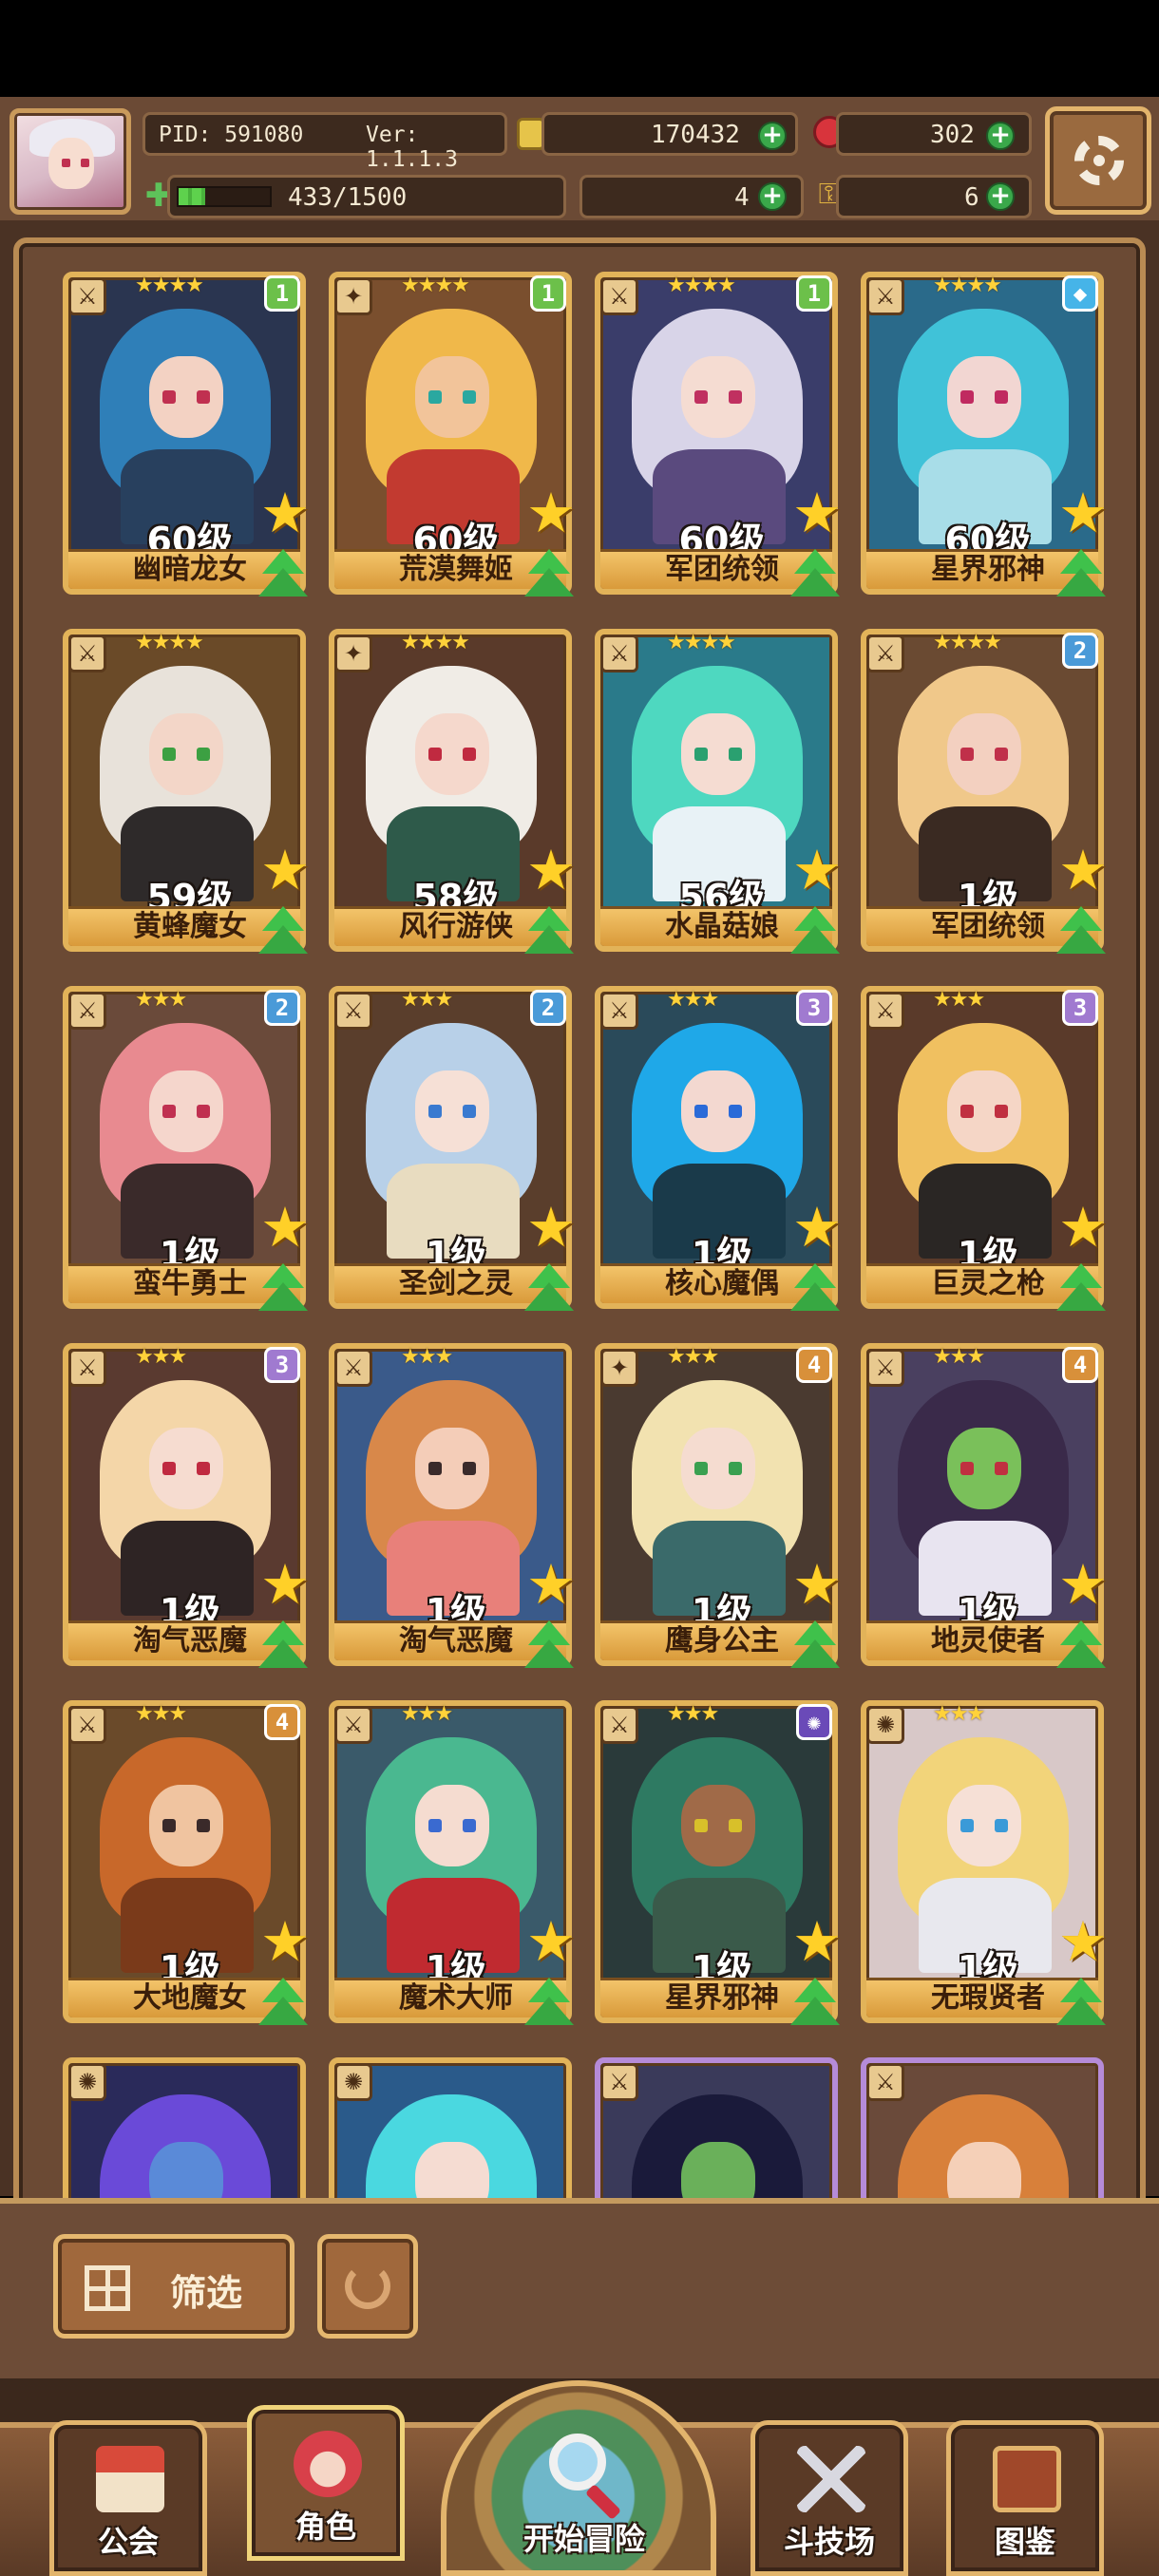 The width and height of the screenshot is (1159, 2576). Describe the element at coordinates (173, 2286) in the screenshot. I see `filter-button: 筛选` at that location.